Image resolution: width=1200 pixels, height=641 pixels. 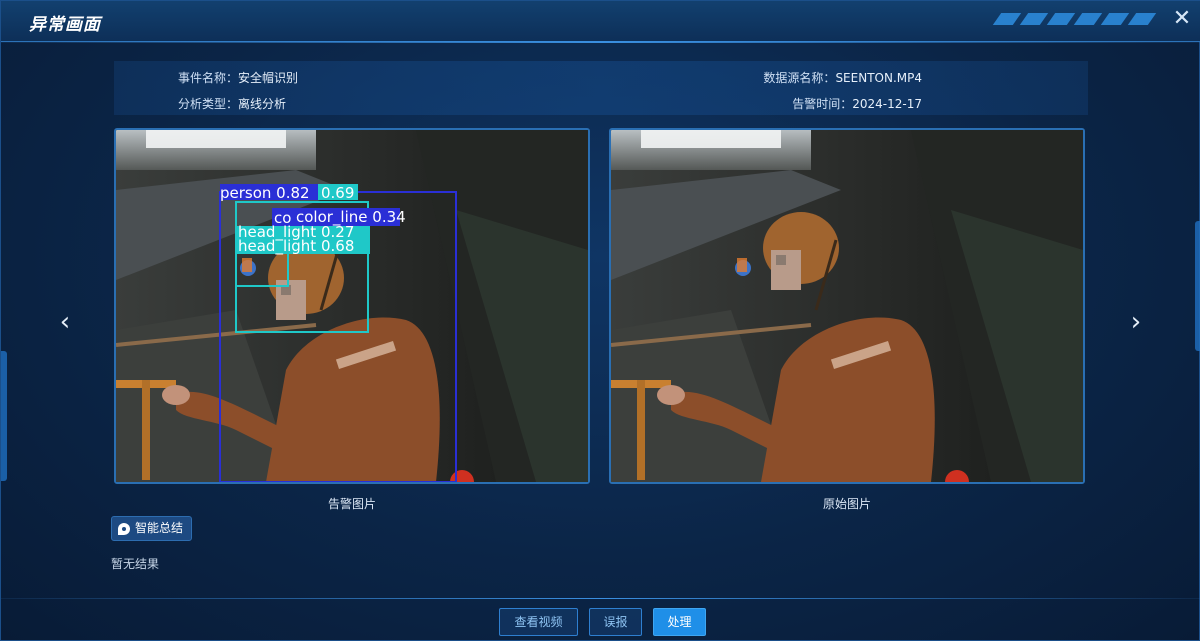 I want to click on chevron-left-icon: ‹, so click(x=65, y=322).